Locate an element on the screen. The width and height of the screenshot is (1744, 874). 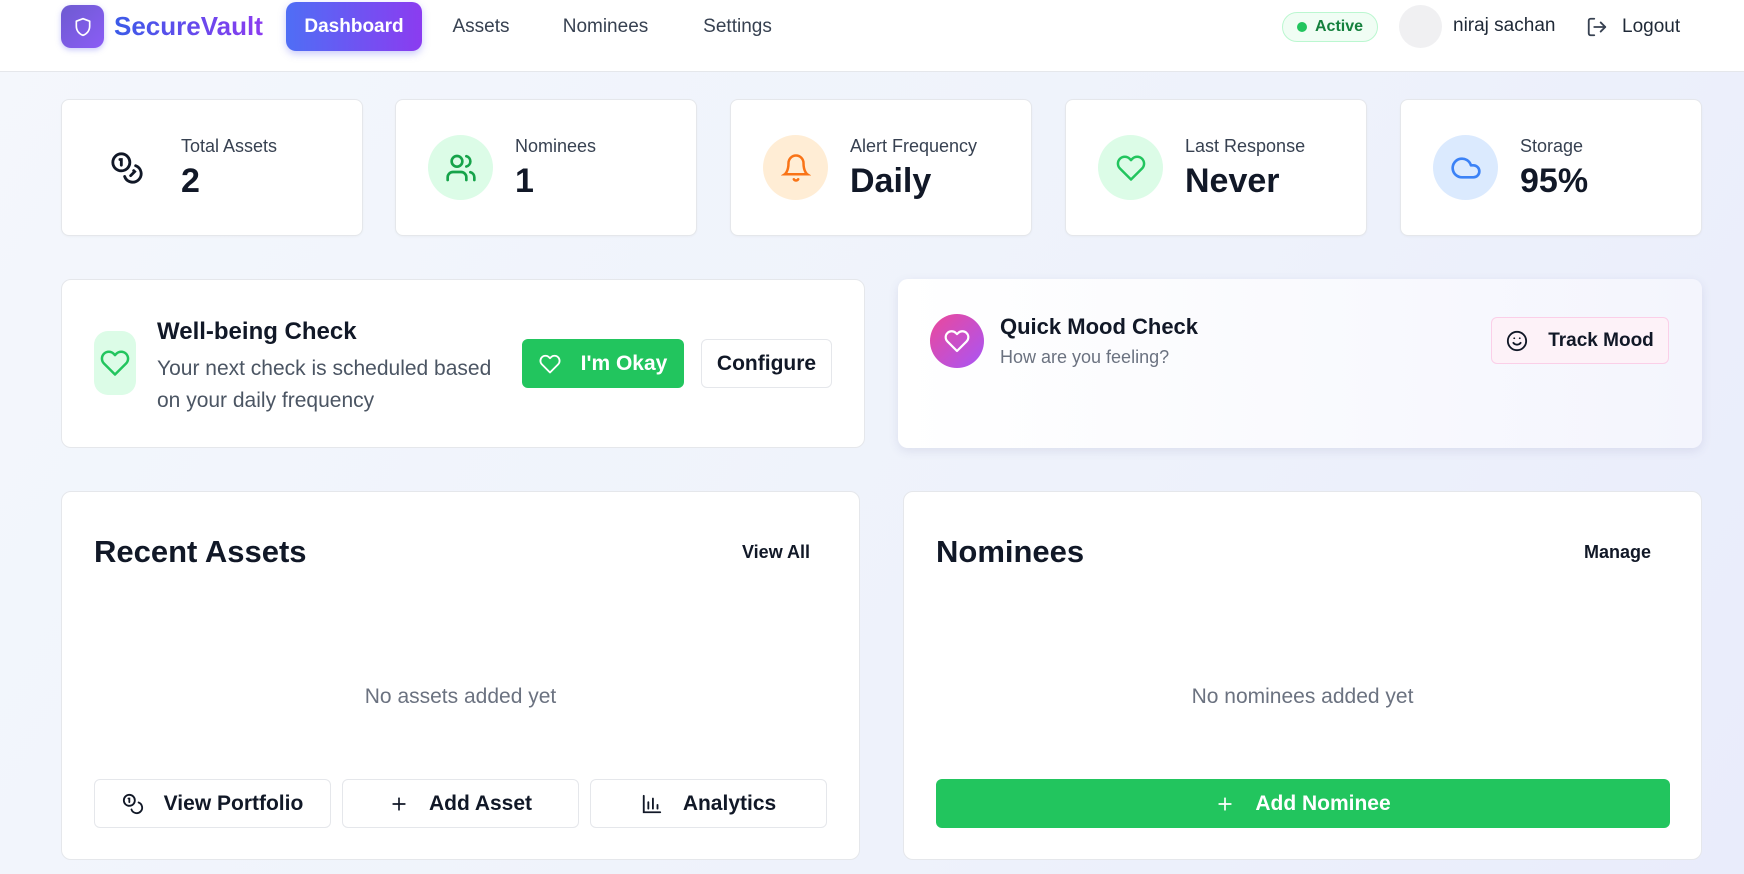
panel-title: Nominees is located at coordinates (1010, 551).